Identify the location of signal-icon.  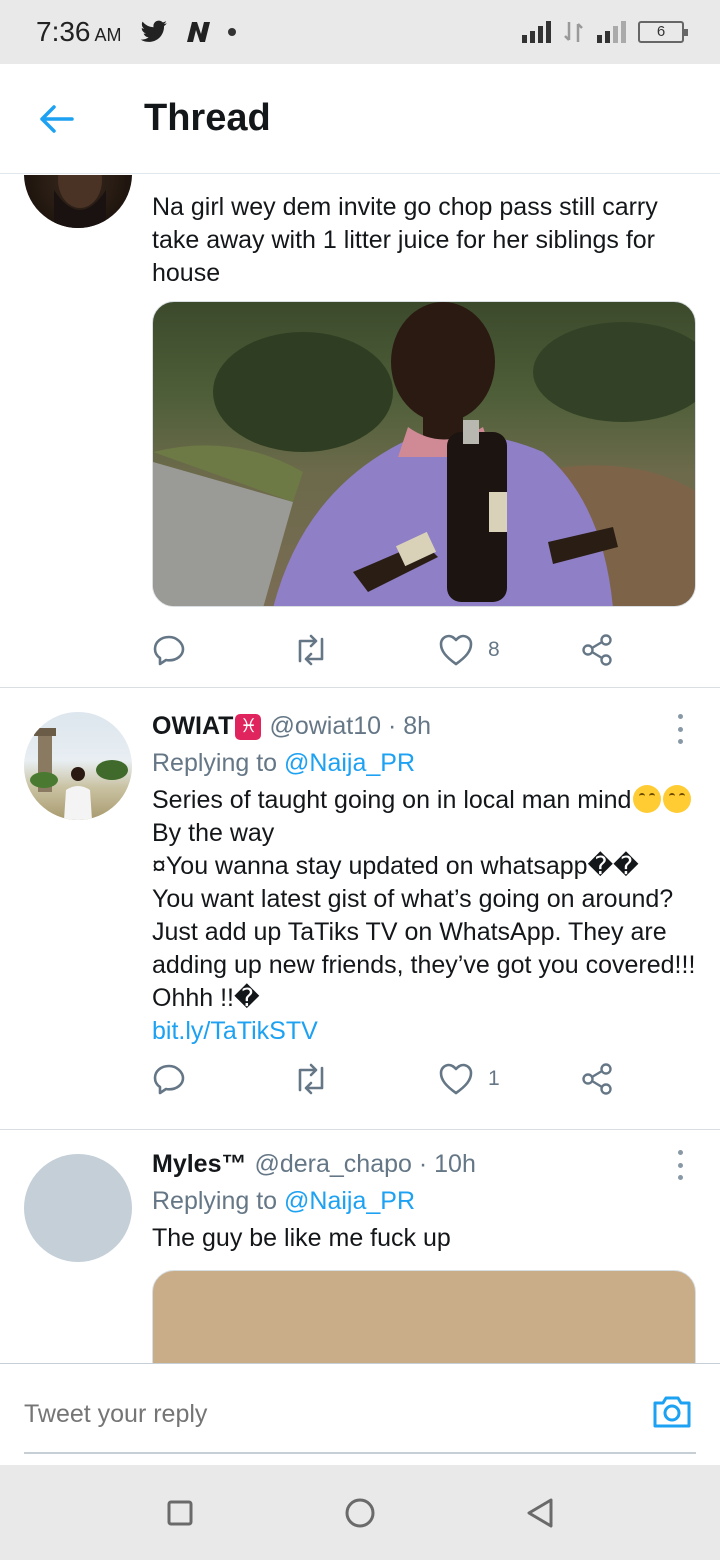
(536, 32).